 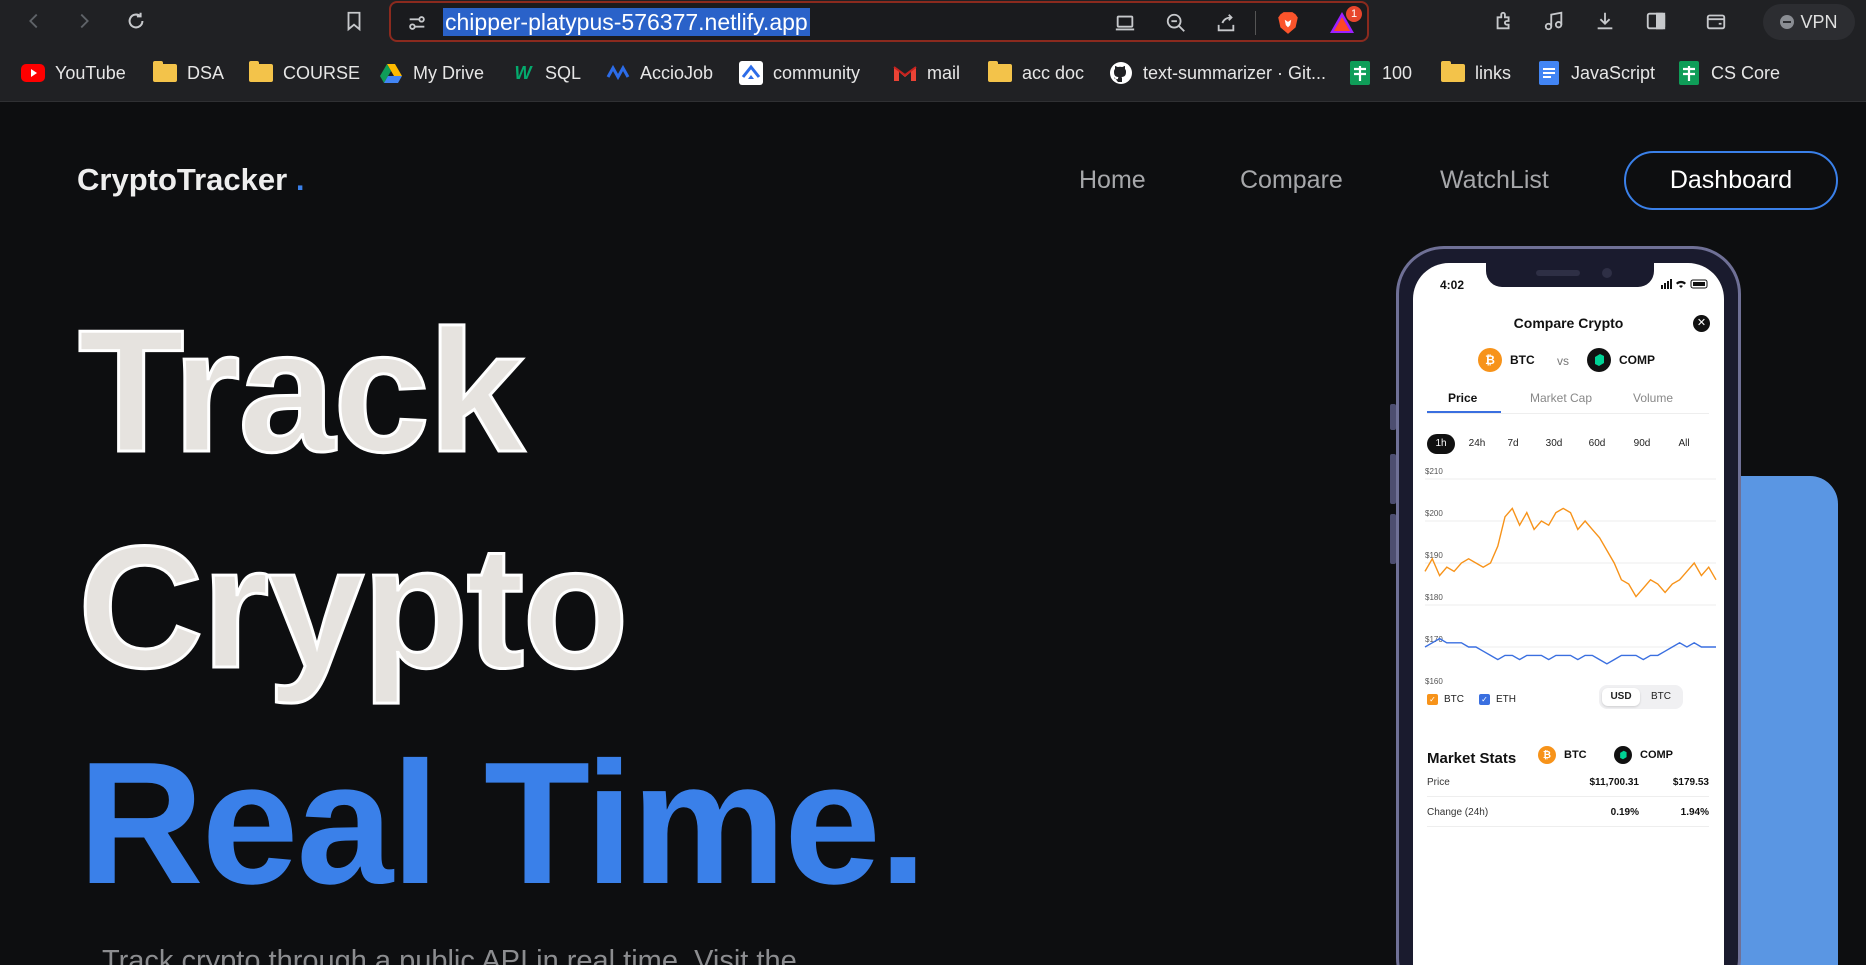 I want to click on bookmark-label: 100, so click(x=1397, y=72).